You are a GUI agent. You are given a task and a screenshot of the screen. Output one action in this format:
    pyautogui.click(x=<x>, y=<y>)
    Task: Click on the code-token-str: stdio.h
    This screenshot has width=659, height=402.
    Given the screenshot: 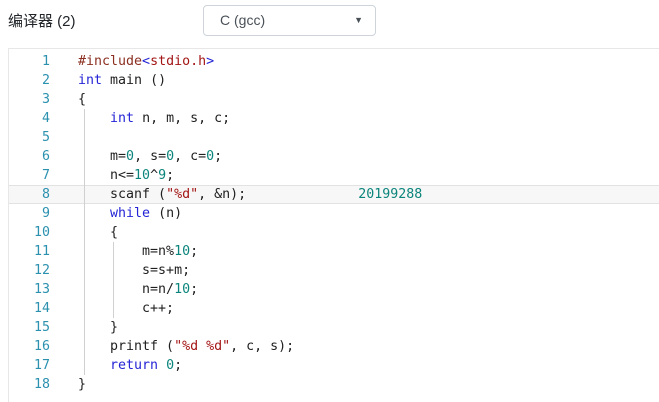 What is the action you would take?
    pyautogui.click(x=178, y=61)
    